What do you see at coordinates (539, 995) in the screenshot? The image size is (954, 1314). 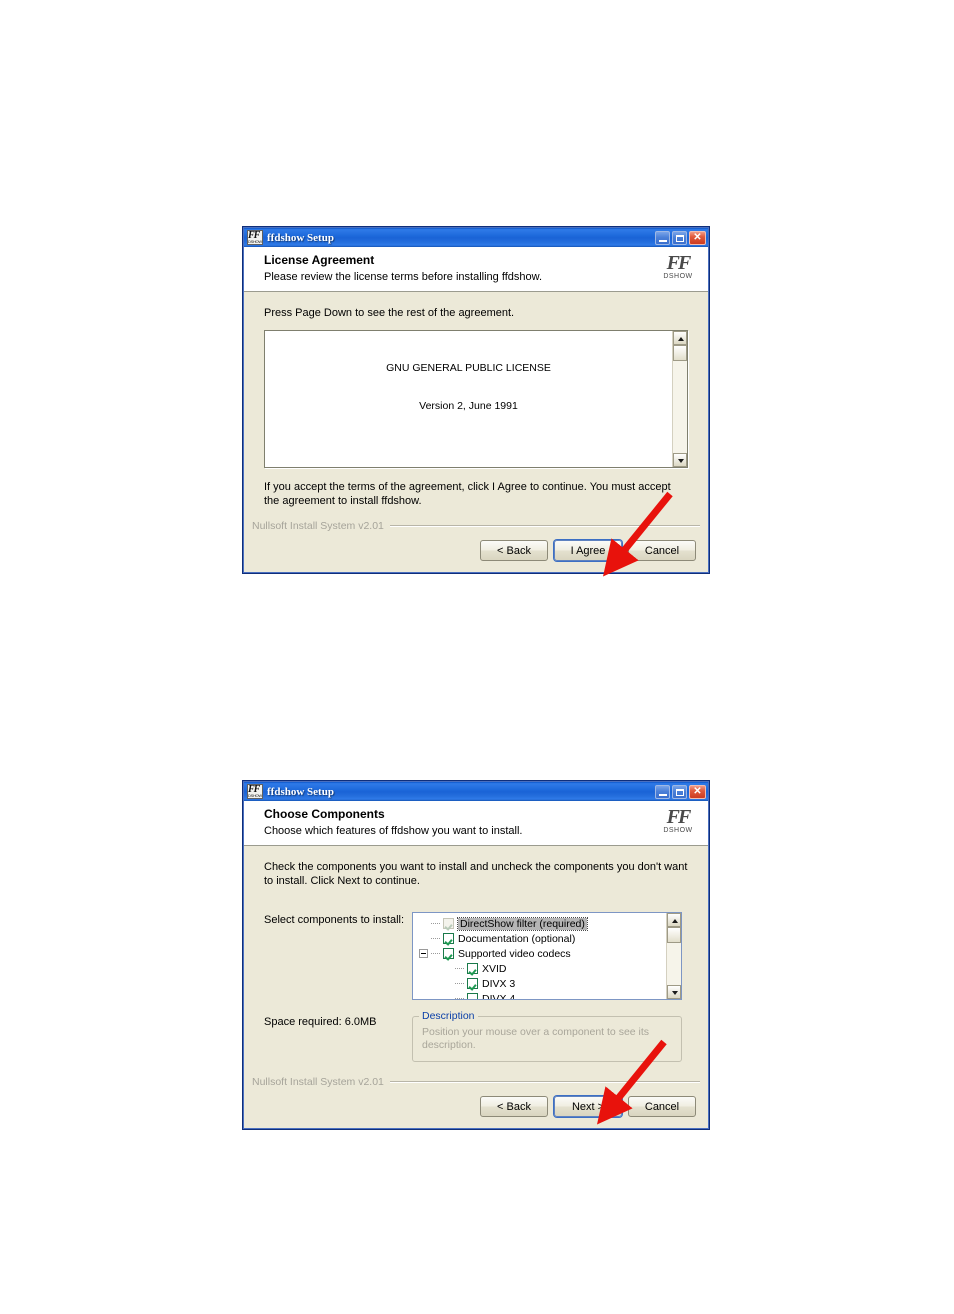 I see `tree-item: DIVX 4` at bounding box center [539, 995].